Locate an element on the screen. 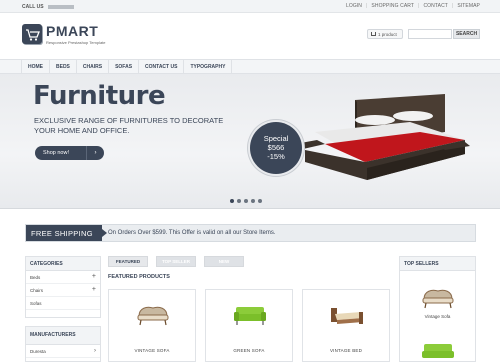  category-label: Beds is located at coordinates (35, 277).